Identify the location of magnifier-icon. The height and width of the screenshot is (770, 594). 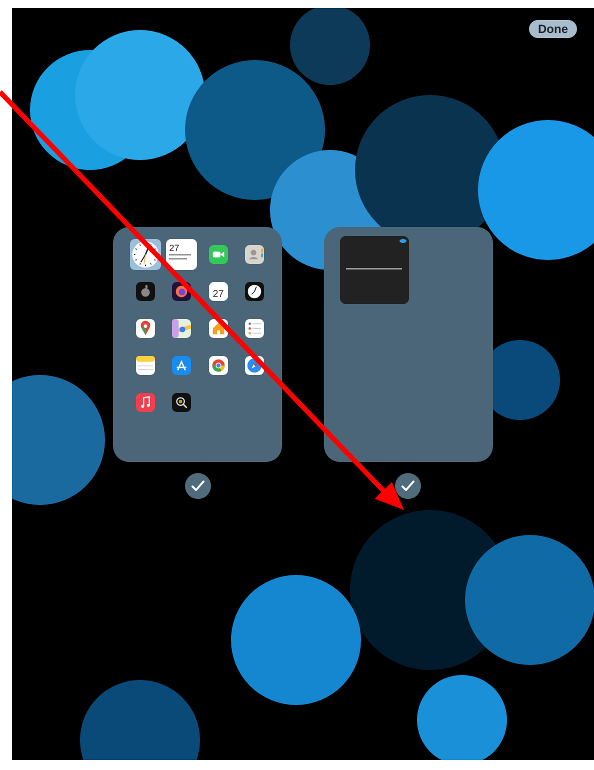
(182, 402).